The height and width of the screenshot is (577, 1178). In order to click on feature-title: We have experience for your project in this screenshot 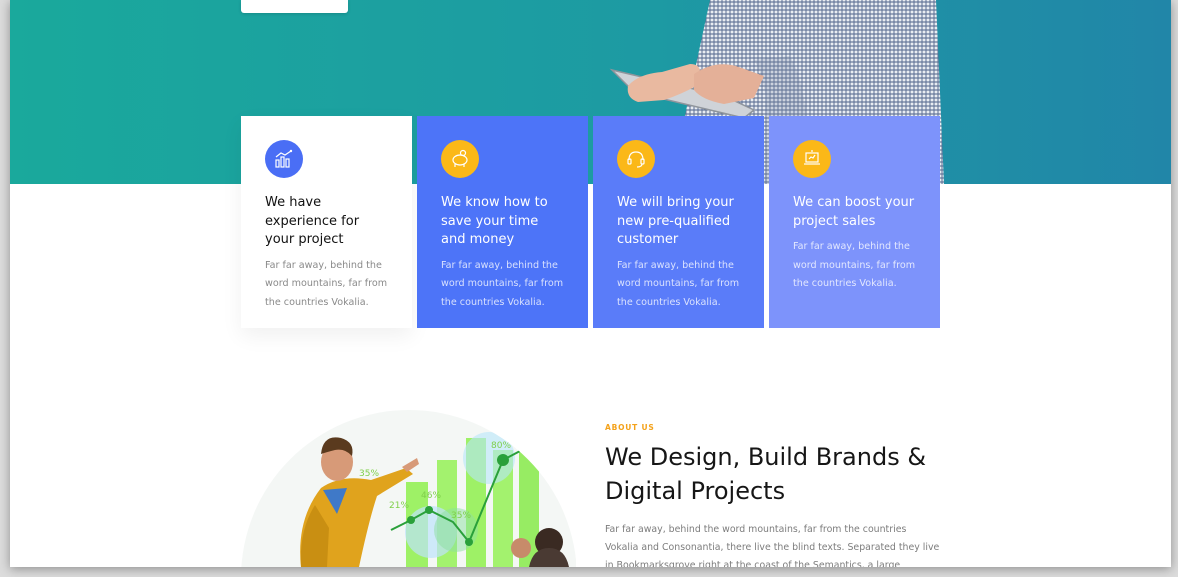, I will do `click(312, 221)`.